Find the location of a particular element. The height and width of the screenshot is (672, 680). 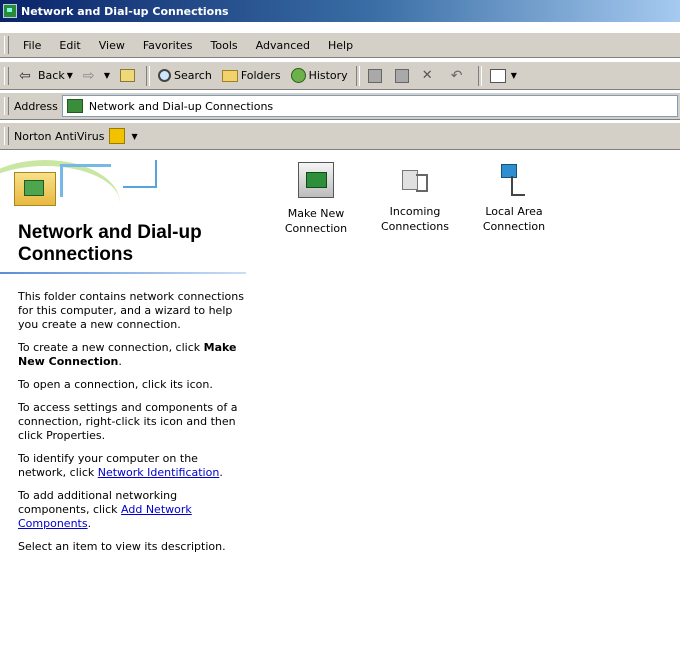

network-identification-link: Network Identification is located at coordinates (159, 472).